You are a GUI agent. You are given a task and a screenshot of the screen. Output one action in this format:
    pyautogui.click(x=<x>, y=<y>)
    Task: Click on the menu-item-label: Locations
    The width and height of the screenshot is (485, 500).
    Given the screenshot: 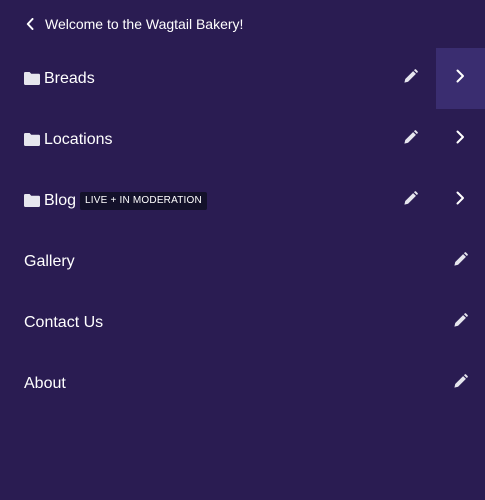 What is the action you would take?
    pyautogui.click(x=78, y=139)
    